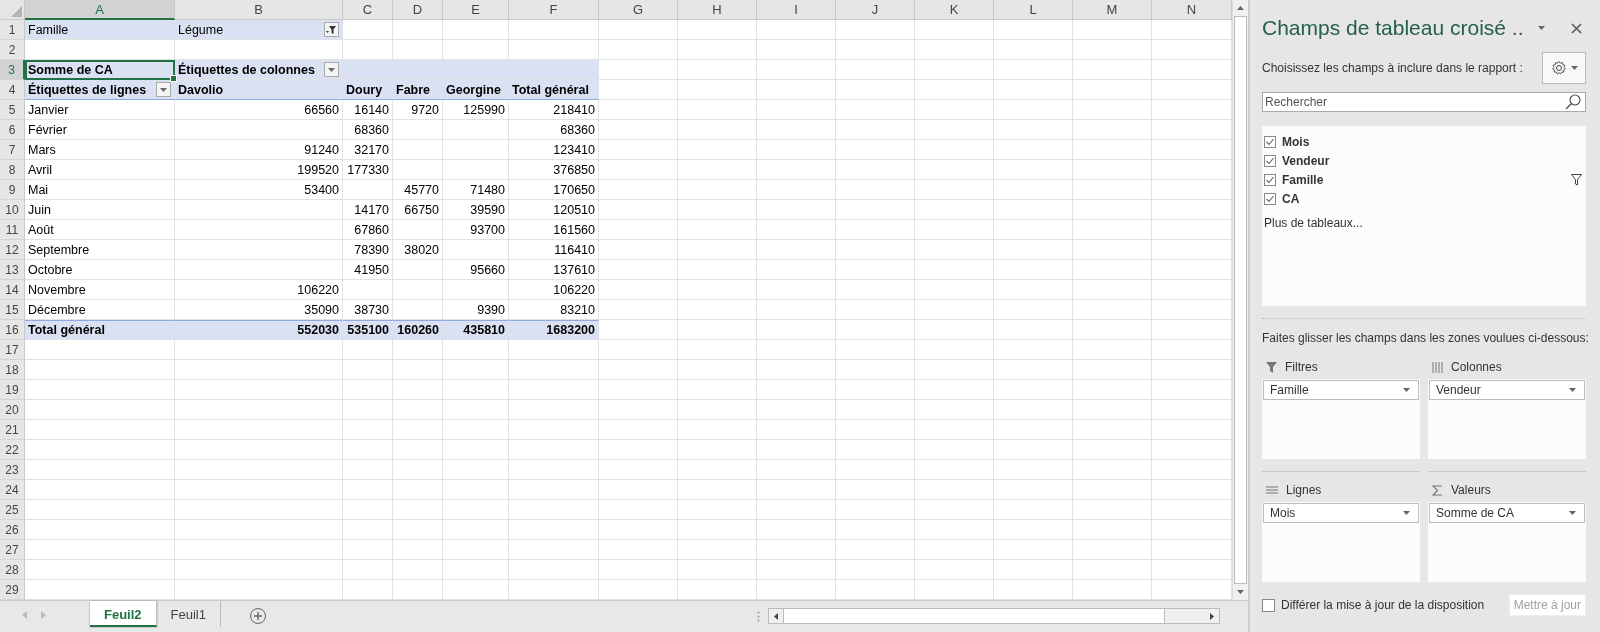  What do you see at coordinates (12, 250) in the screenshot?
I see `row-header: 12` at bounding box center [12, 250].